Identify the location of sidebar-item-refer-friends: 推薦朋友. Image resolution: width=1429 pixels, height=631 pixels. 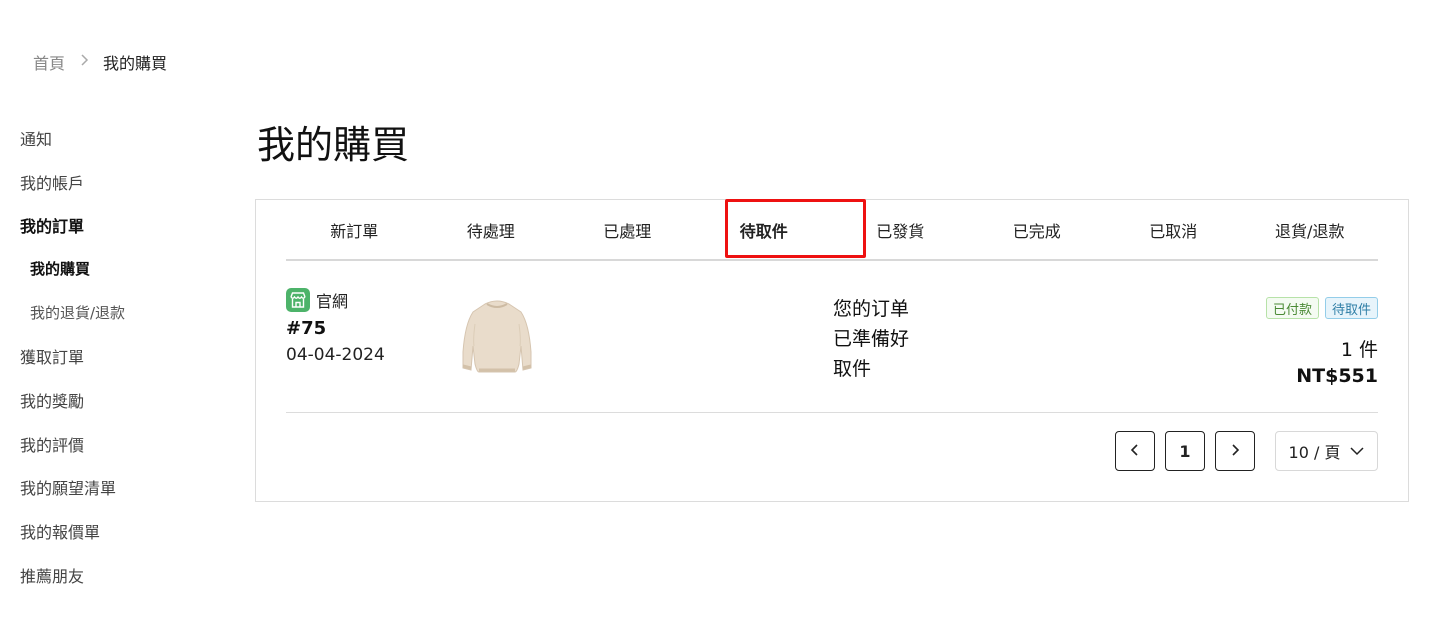
(120, 575).